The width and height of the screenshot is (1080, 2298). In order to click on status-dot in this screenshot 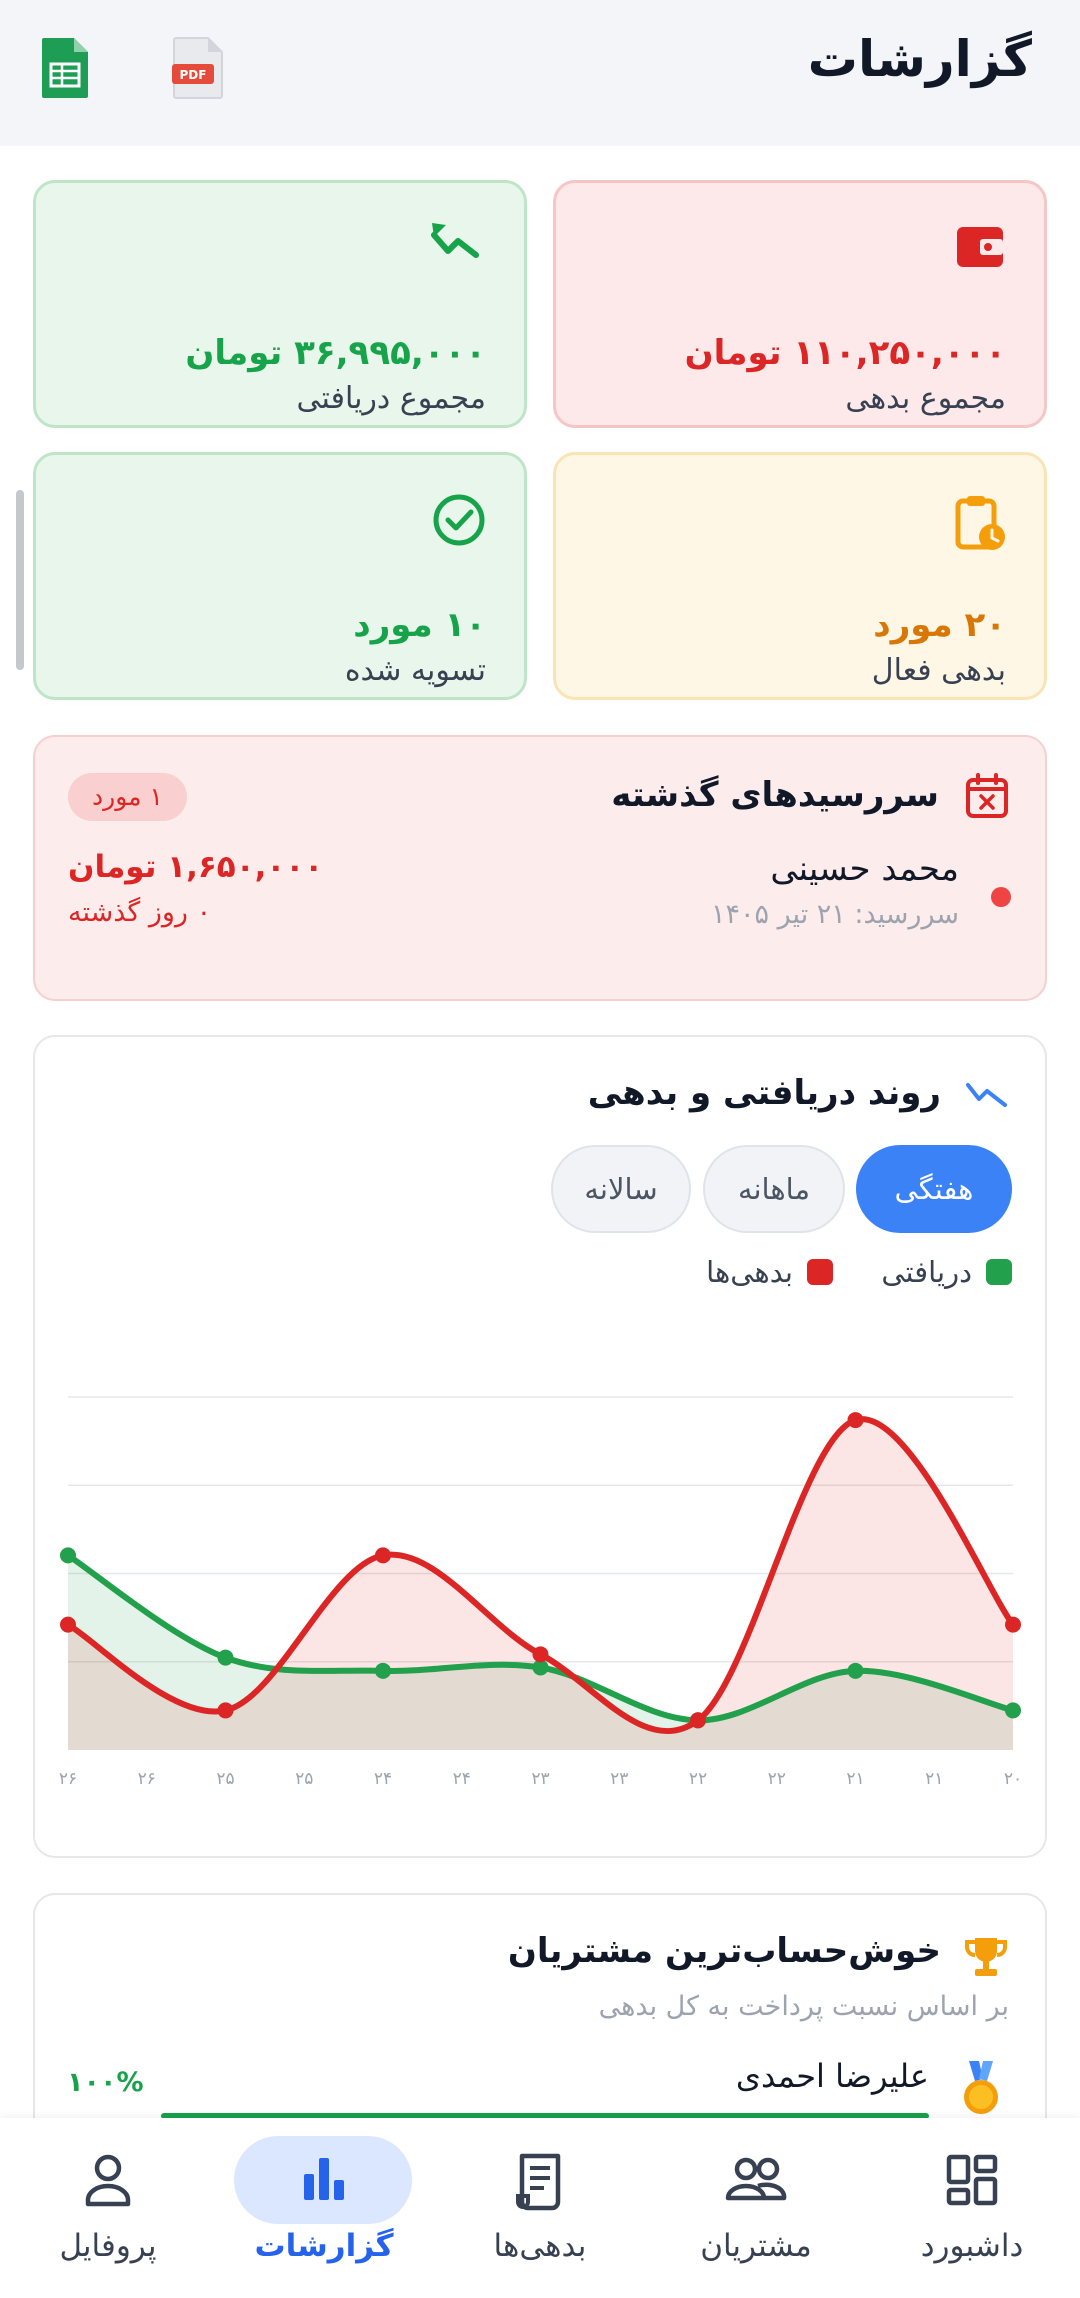, I will do `click(1001, 897)`.